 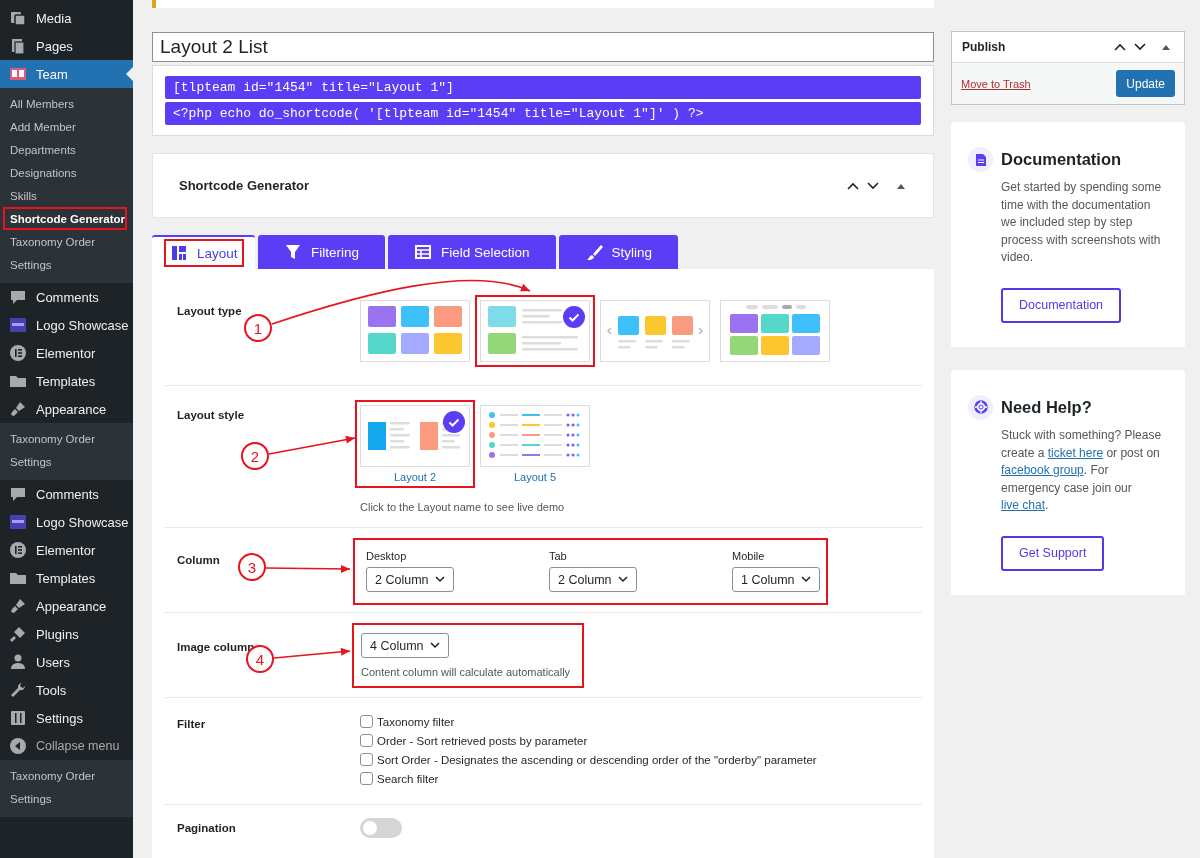 What do you see at coordinates (423, 252) in the screenshot?
I see `table-icon` at bounding box center [423, 252].